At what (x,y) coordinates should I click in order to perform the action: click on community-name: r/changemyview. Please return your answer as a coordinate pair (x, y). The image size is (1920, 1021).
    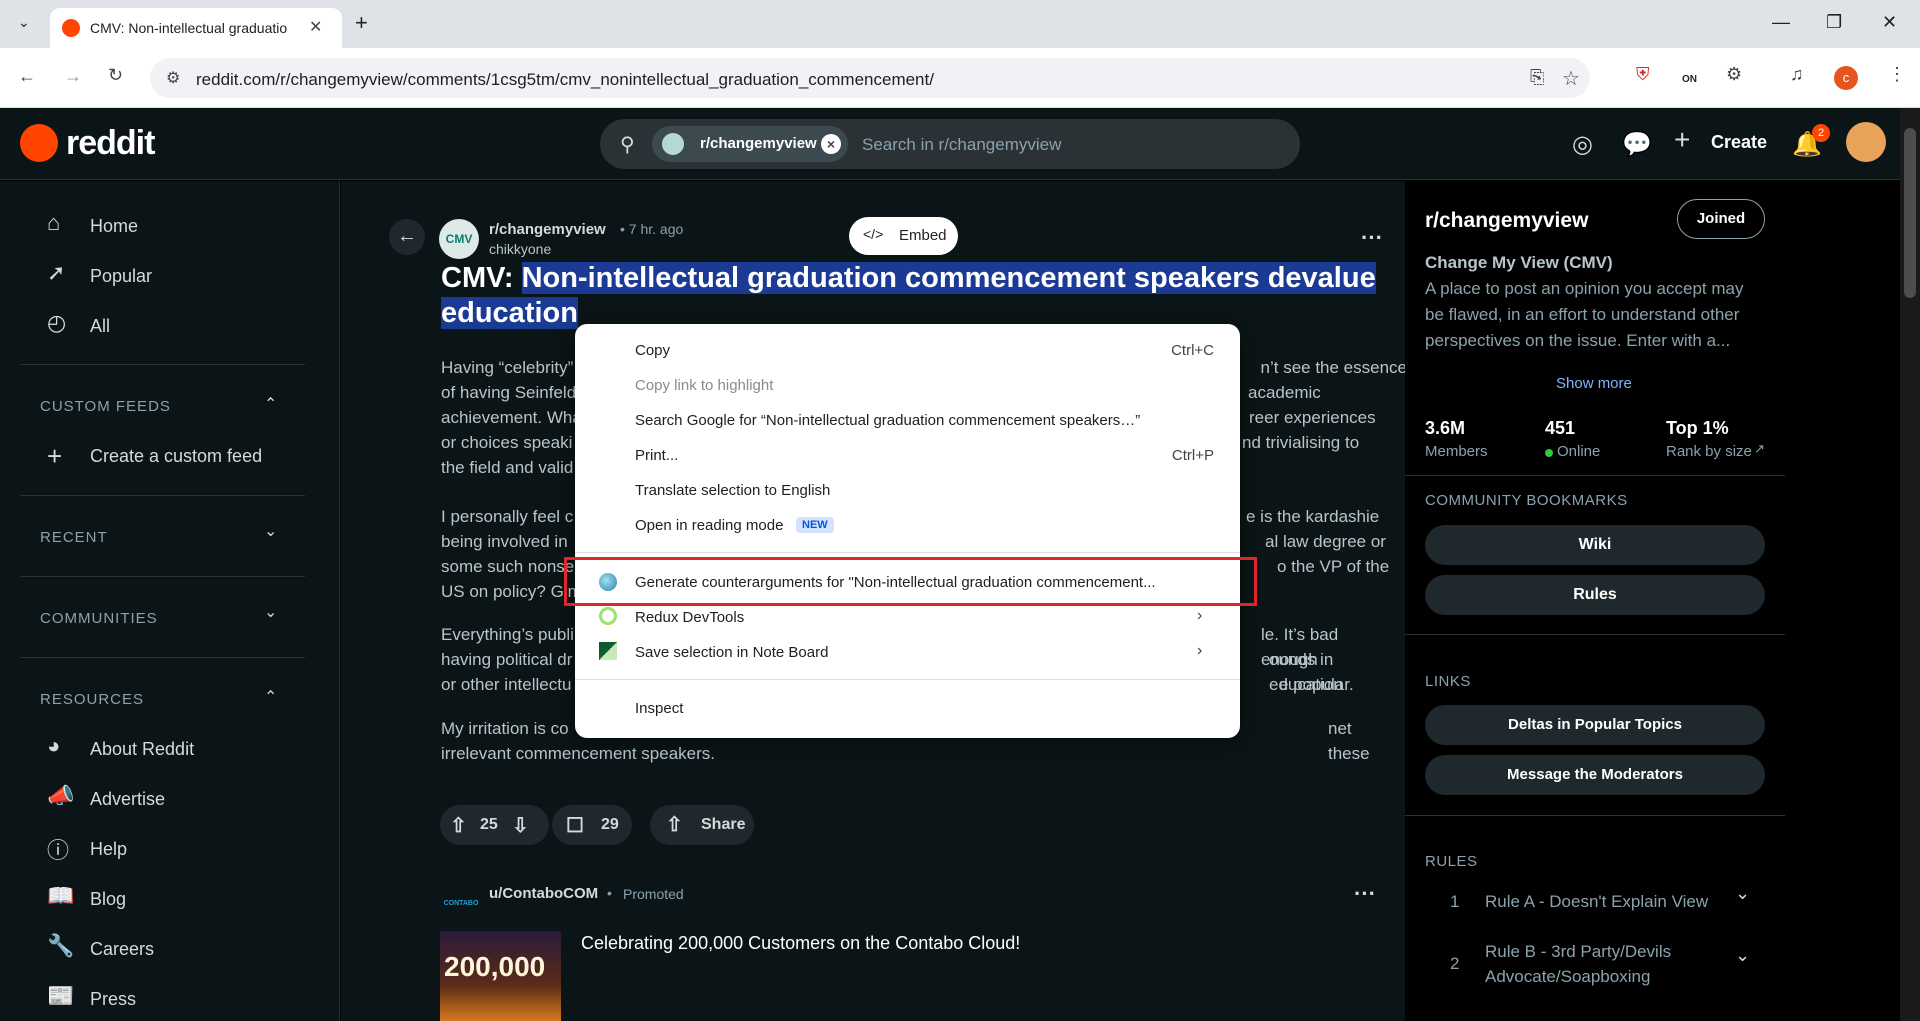
    Looking at the image, I should click on (1506, 221).